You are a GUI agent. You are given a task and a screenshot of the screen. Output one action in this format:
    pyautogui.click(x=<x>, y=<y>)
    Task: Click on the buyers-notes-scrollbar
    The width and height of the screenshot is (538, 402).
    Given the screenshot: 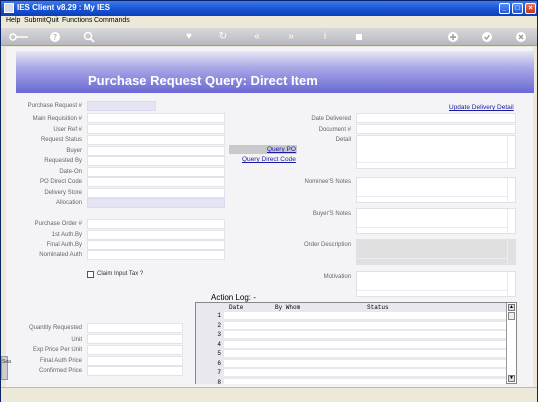 What is the action you would take?
    pyautogui.click(x=511, y=221)
    